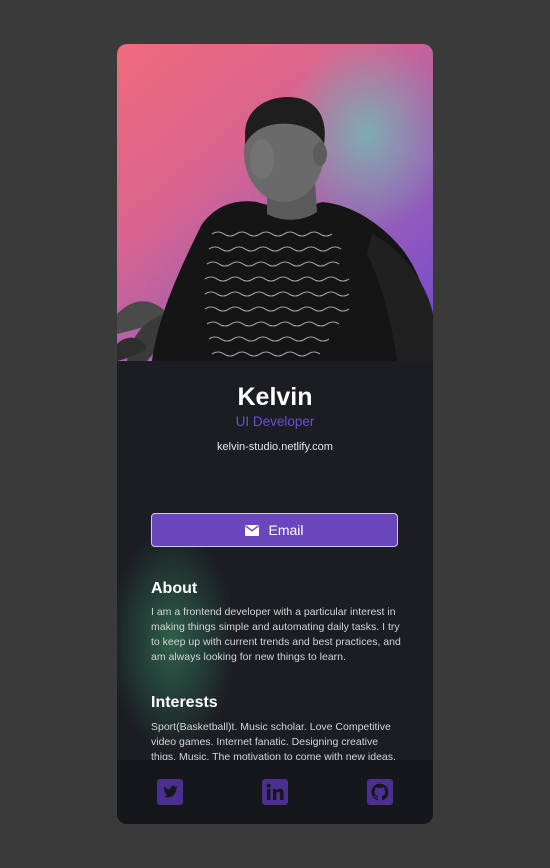  Describe the element at coordinates (170, 792) in the screenshot. I see `twitter-icon` at that location.